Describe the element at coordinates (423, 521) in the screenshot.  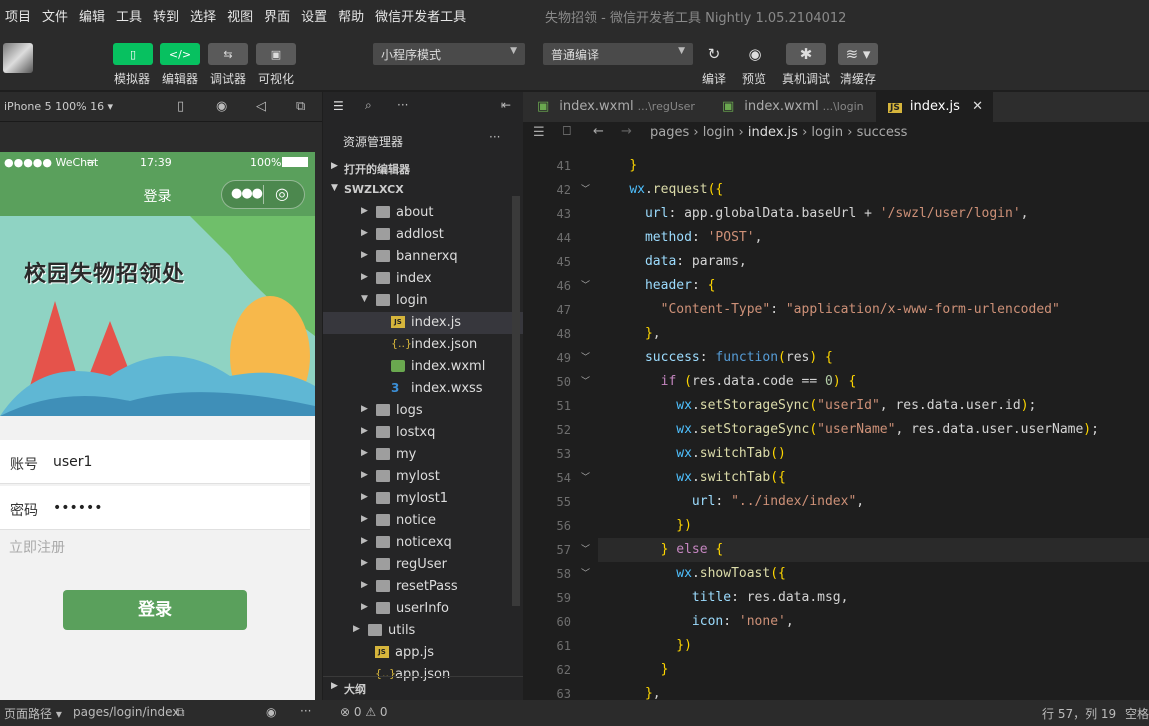
I see `folder-item: ▶ notice` at that location.